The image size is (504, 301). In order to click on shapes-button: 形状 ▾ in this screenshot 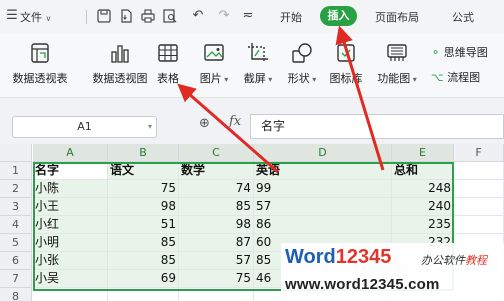, I will do `click(302, 64)`.